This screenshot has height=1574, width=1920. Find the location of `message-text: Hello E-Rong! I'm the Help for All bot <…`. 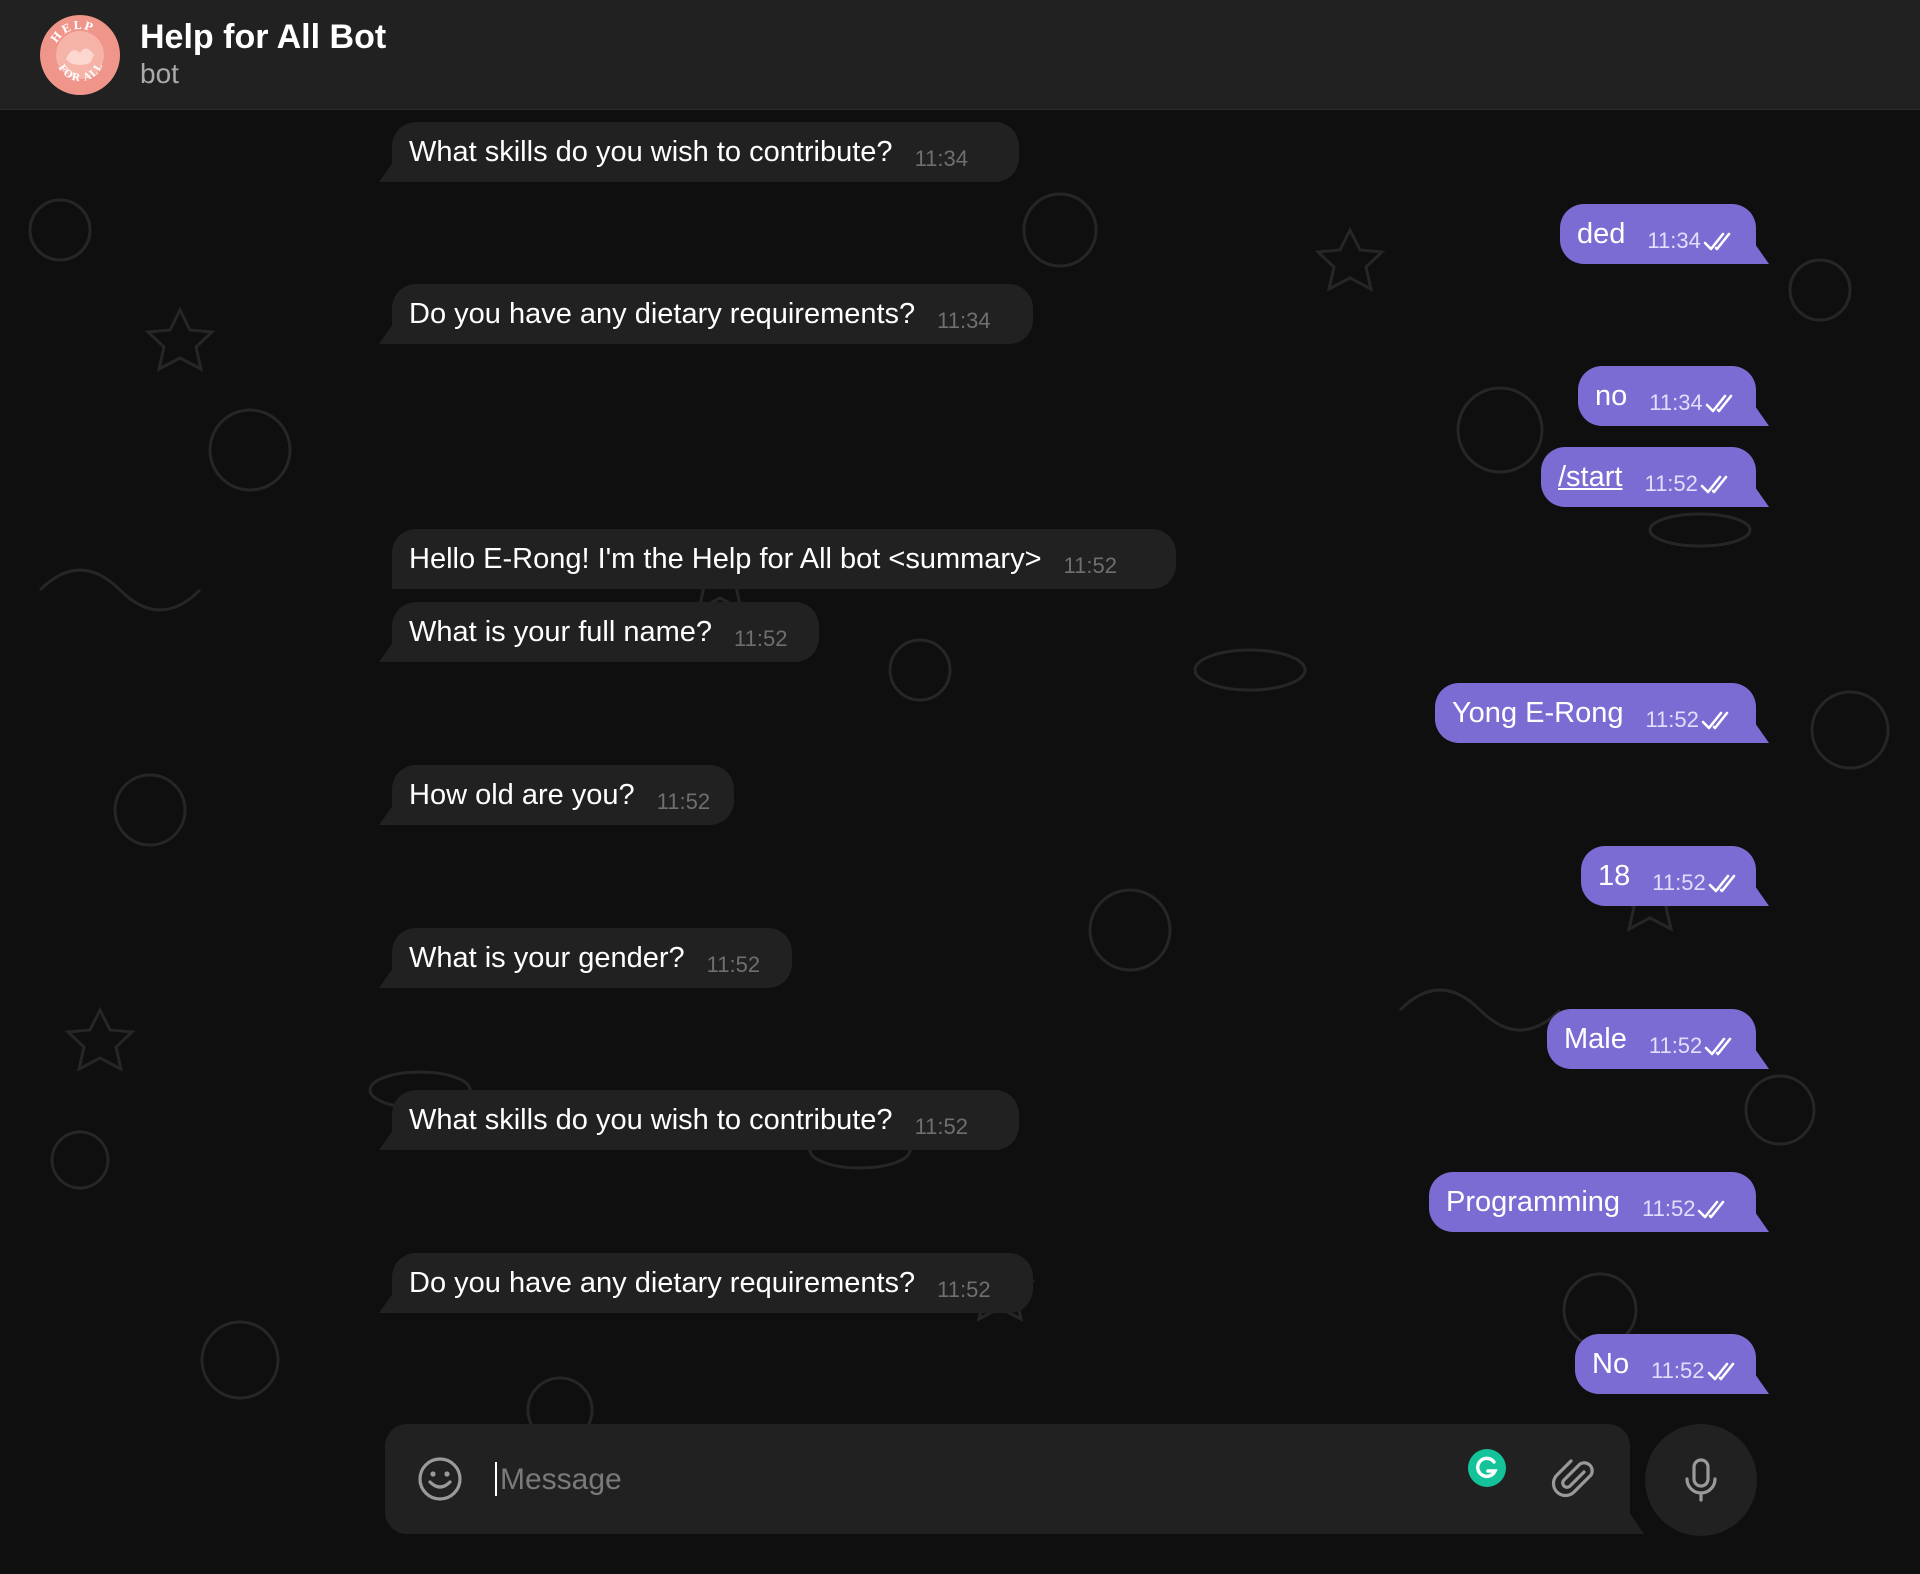

message-text: Hello E-Rong! I'm the Help for All bot <… is located at coordinates (725, 558).